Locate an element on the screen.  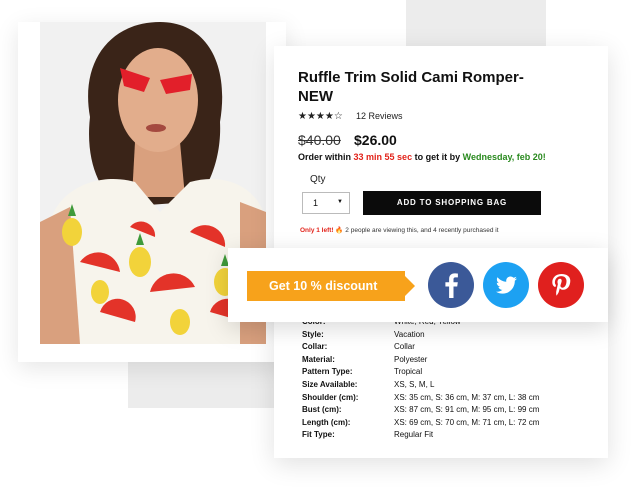
spec-label: Shoulder (cm): is located at coordinates (330, 397).